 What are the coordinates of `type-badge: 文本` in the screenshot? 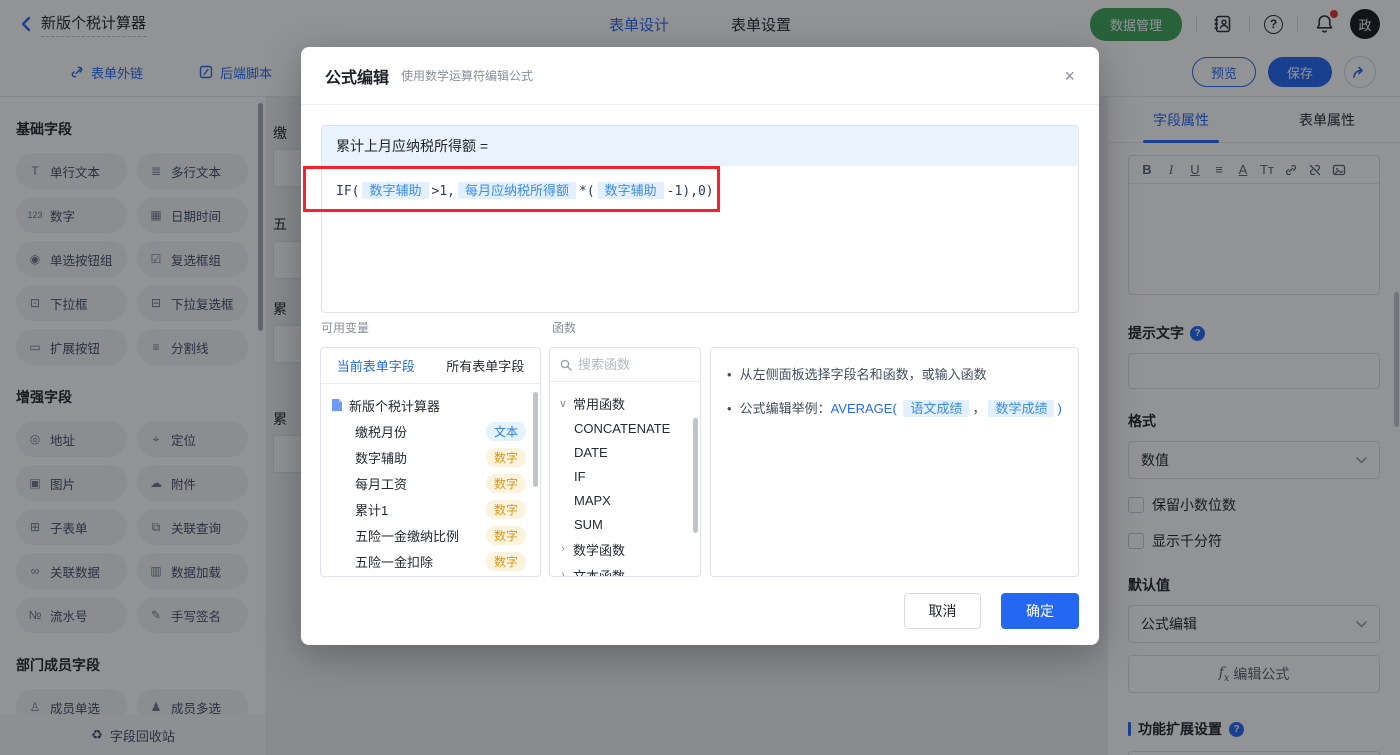 It's located at (505, 431).